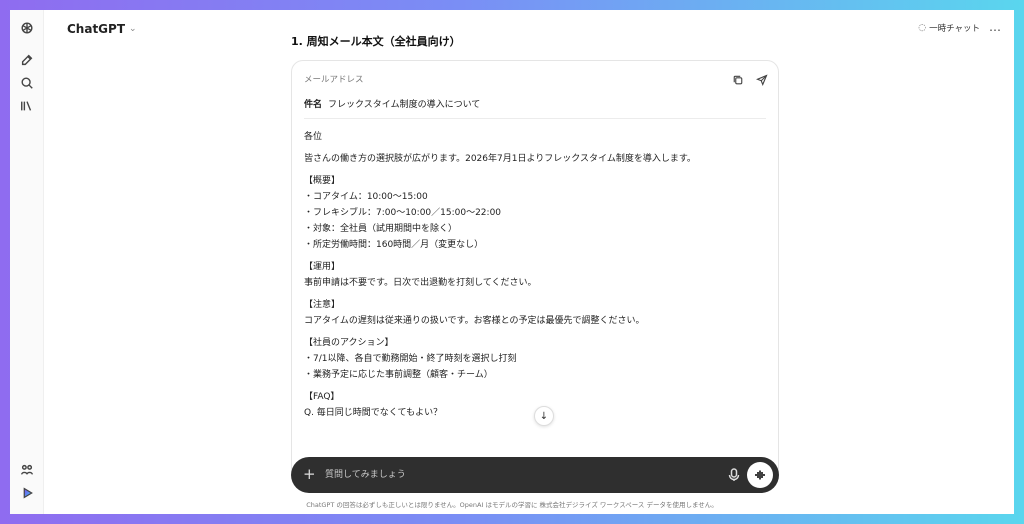  Describe the element at coordinates (535, 108) in the screenshot. I see `email-subject: 件名 フレックスタイム制度の導入について` at that location.